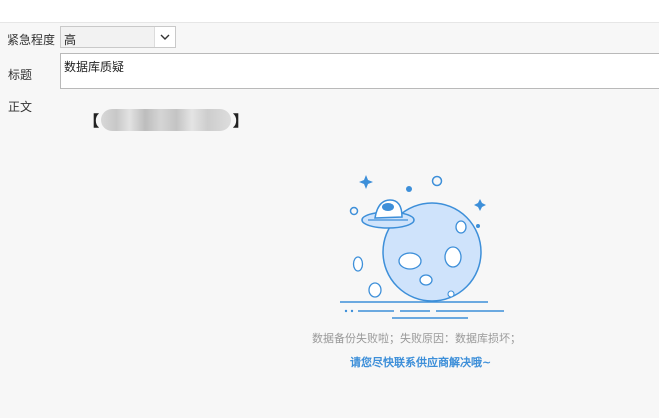  I want to click on redacted-open-bracket: 【, so click(92, 120).